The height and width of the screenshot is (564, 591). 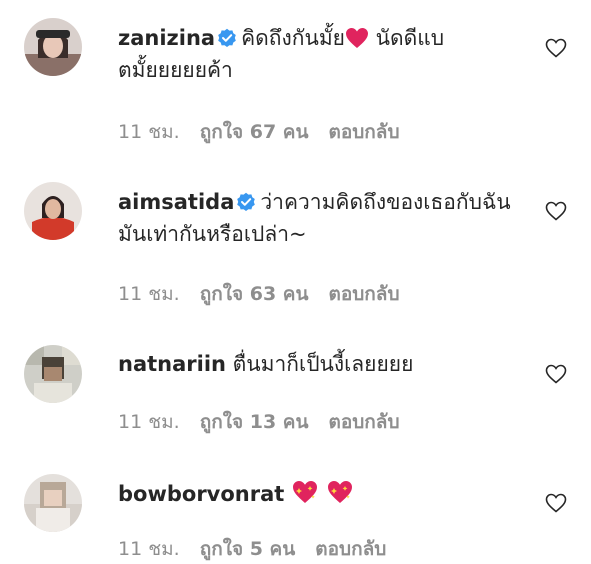 I want to click on likes-count: ถูกใจ 5 คน, so click(x=248, y=549).